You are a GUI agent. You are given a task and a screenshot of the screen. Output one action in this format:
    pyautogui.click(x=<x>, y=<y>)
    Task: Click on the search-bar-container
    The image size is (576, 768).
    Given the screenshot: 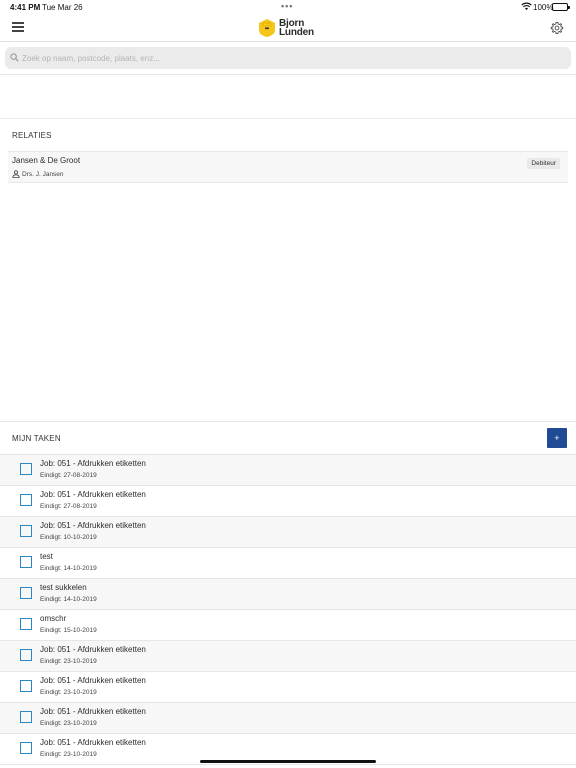 What is the action you would take?
    pyautogui.click(x=288, y=58)
    